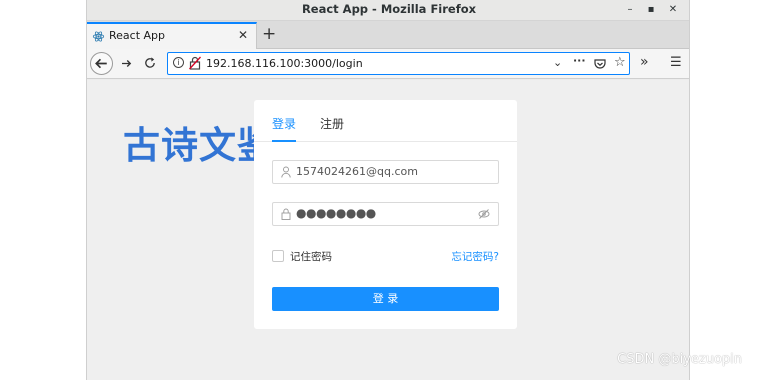 Image resolution: width=758 pixels, height=380 pixels. Describe the element at coordinates (150, 63) in the screenshot. I see `reload-button` at that location.